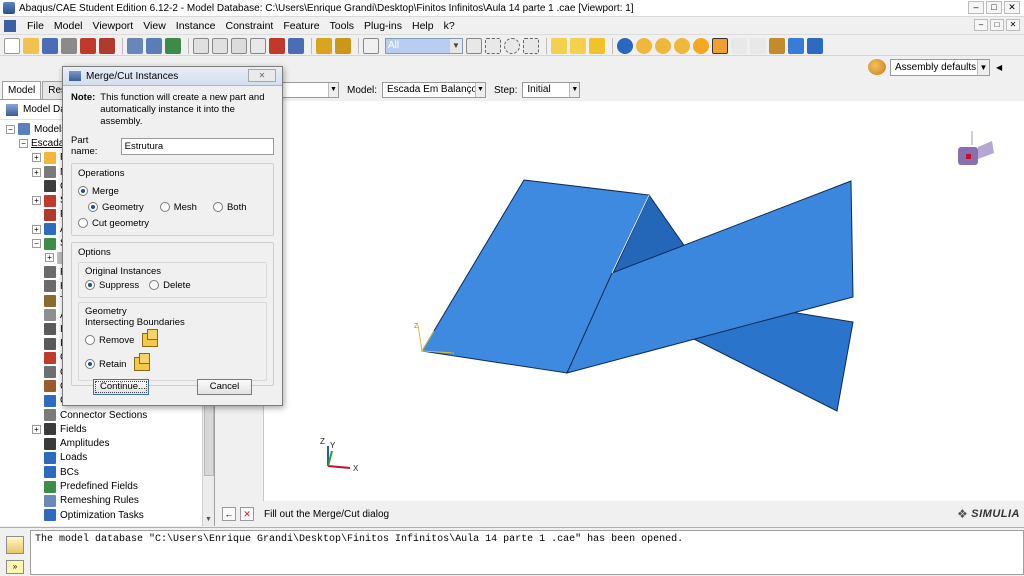 The height and width of the screenshot is (576, 1024). Describe the element at coordinates (154, 285) in the screenshot. I see `delete-radio` at that location.